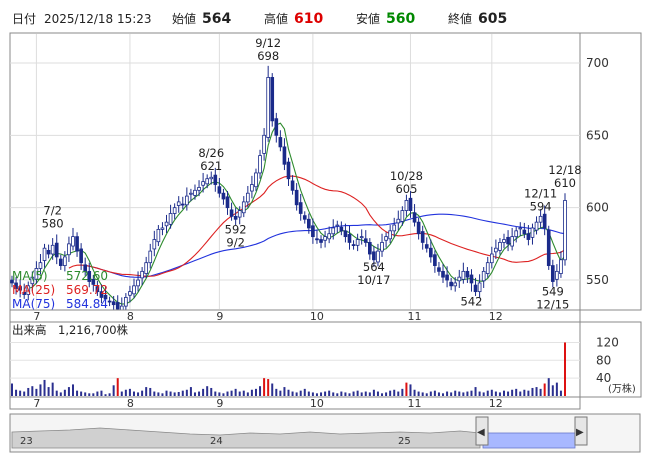 This screenshot has width=653, height=474. Describe the element at coordinates (87, 276) in the screenshot. I see `legend-ma5-value: 572.60` at that location.